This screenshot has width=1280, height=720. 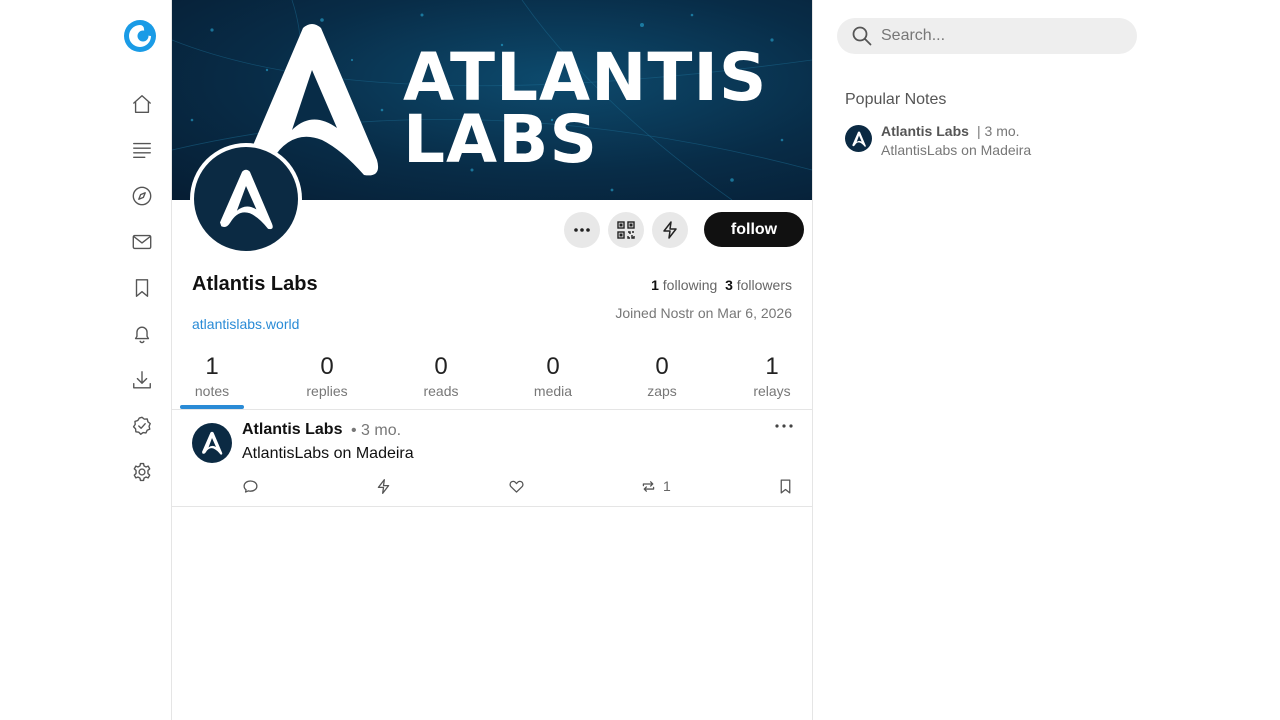 I want to click on following-link: 1 following, so click(x=684, y=285).